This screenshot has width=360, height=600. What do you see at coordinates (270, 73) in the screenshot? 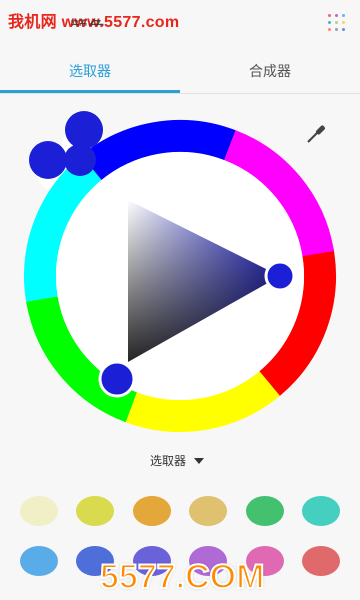
I see `tab-mixer: 合成器` at bounding box center [270, 73].